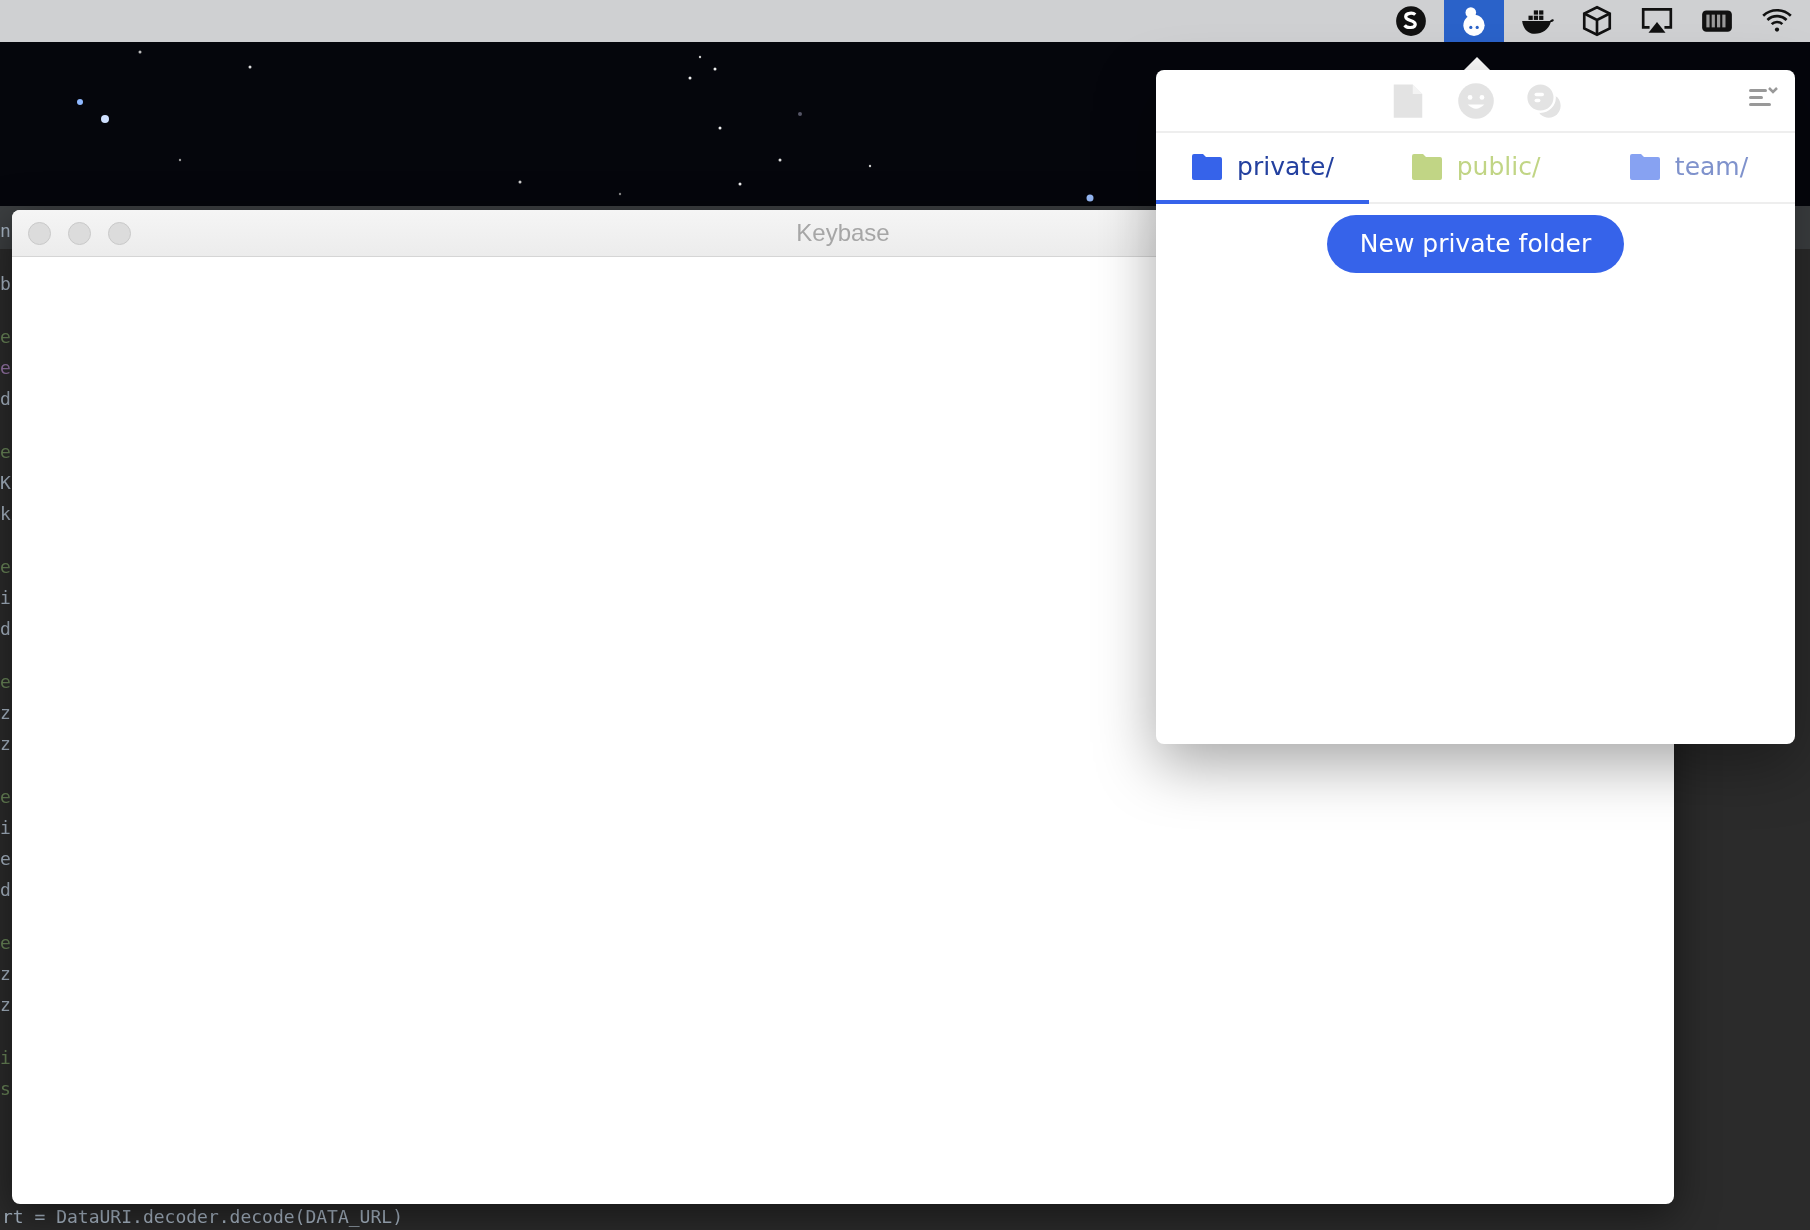 This screenshot has width=1810, height=1230. What do you see at coordinates (202, 1217) in the screenshot?
I see `code-text: rt = DataURI.decoder.decode(DATA_URL)` at bounding box center [202, 1217].